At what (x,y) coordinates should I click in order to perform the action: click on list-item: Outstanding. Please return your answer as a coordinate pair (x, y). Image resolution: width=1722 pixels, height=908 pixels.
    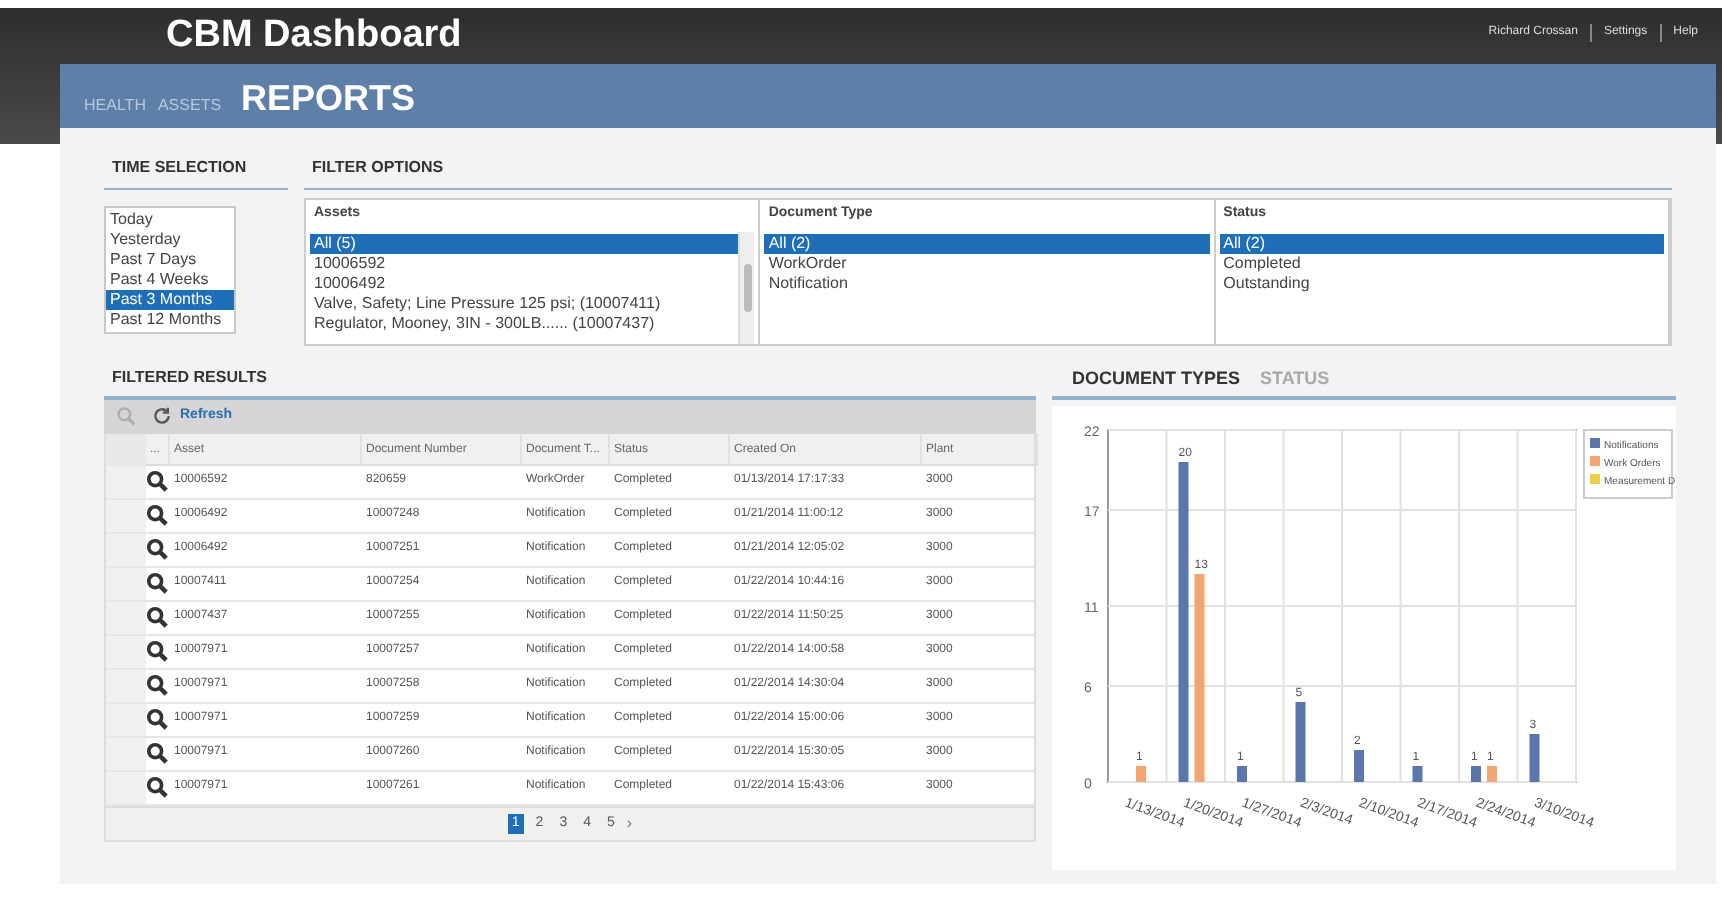
    Looking at the image, I should click on (1441, 283).